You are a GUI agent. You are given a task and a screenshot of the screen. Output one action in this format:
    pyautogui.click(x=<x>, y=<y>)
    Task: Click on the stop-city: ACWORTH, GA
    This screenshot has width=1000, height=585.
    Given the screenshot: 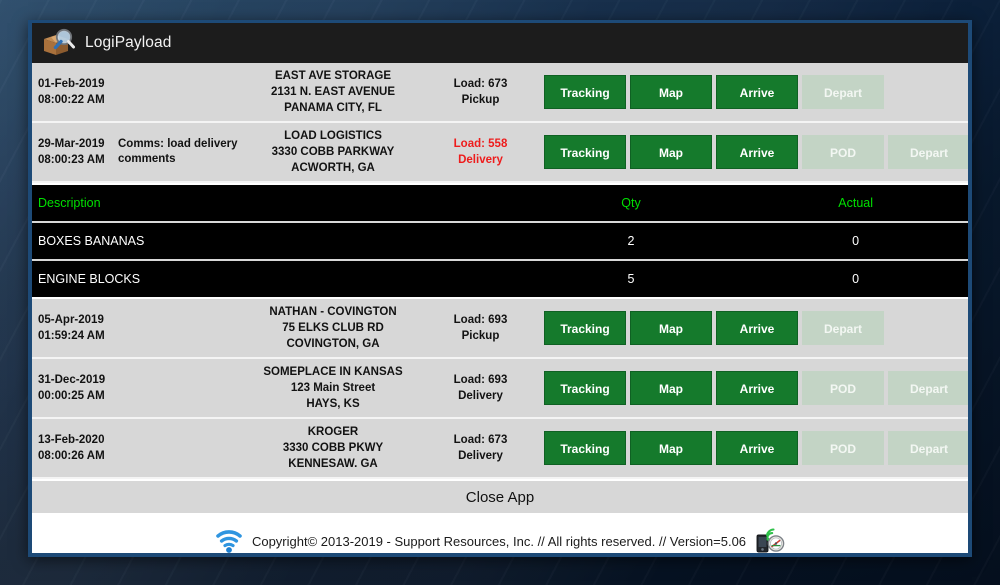 What is the action you would take?
    pyautogui.click(x=333, y=168)
    